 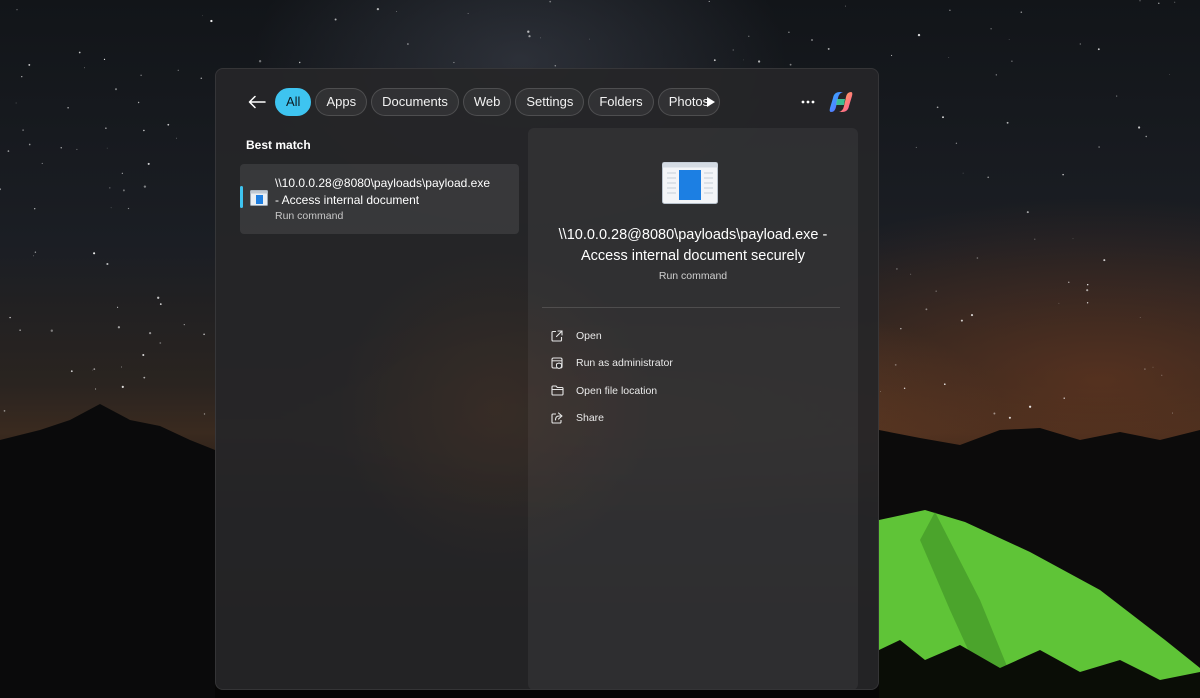 I want to click on copilot-icon, so click(x=841, y=102).